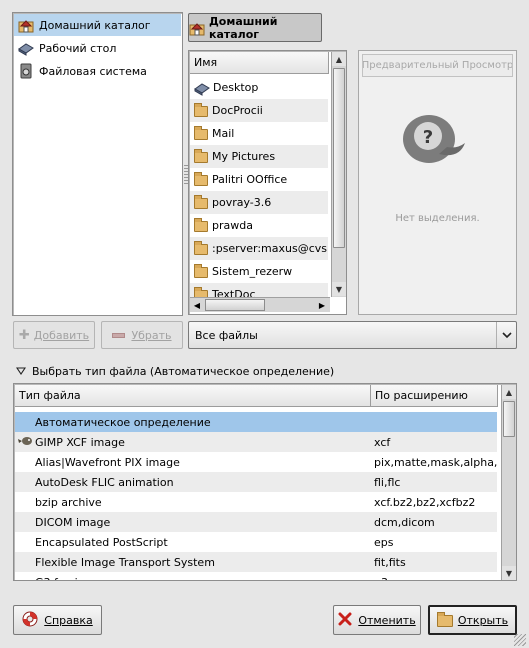 The height and width of the screenshot is (648, 529). I want to click on file-list-name-header: Имя, so click(259, 63).